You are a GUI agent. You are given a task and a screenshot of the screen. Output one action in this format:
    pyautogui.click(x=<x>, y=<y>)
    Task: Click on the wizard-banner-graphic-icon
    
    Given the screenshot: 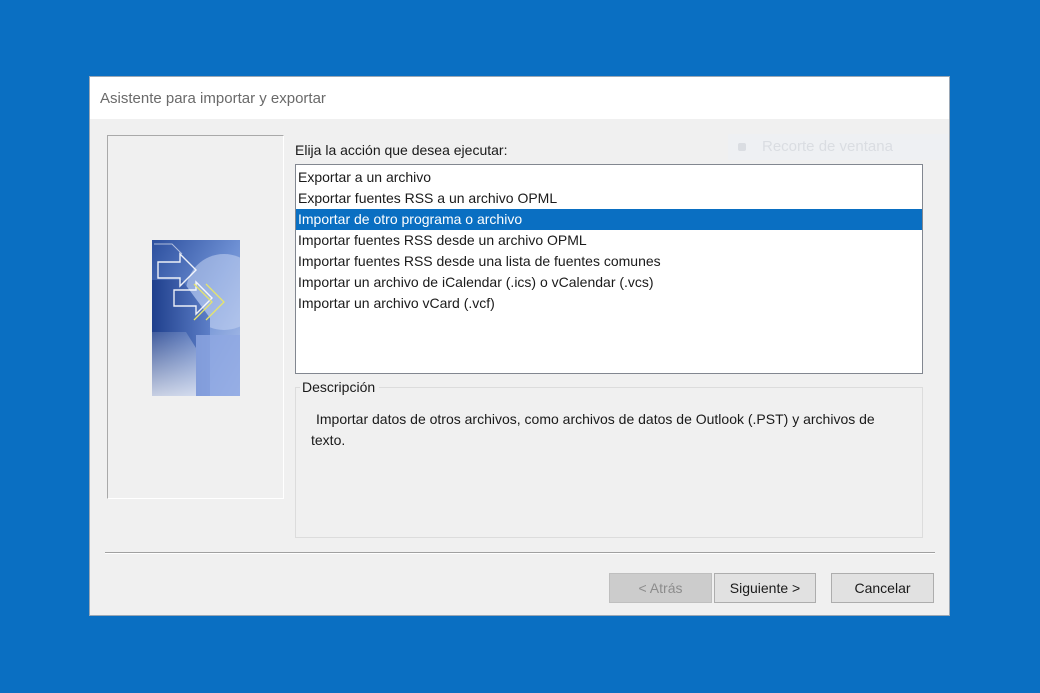 What is the action you would take?
    pyautogui.click(x=196, y=318)
    